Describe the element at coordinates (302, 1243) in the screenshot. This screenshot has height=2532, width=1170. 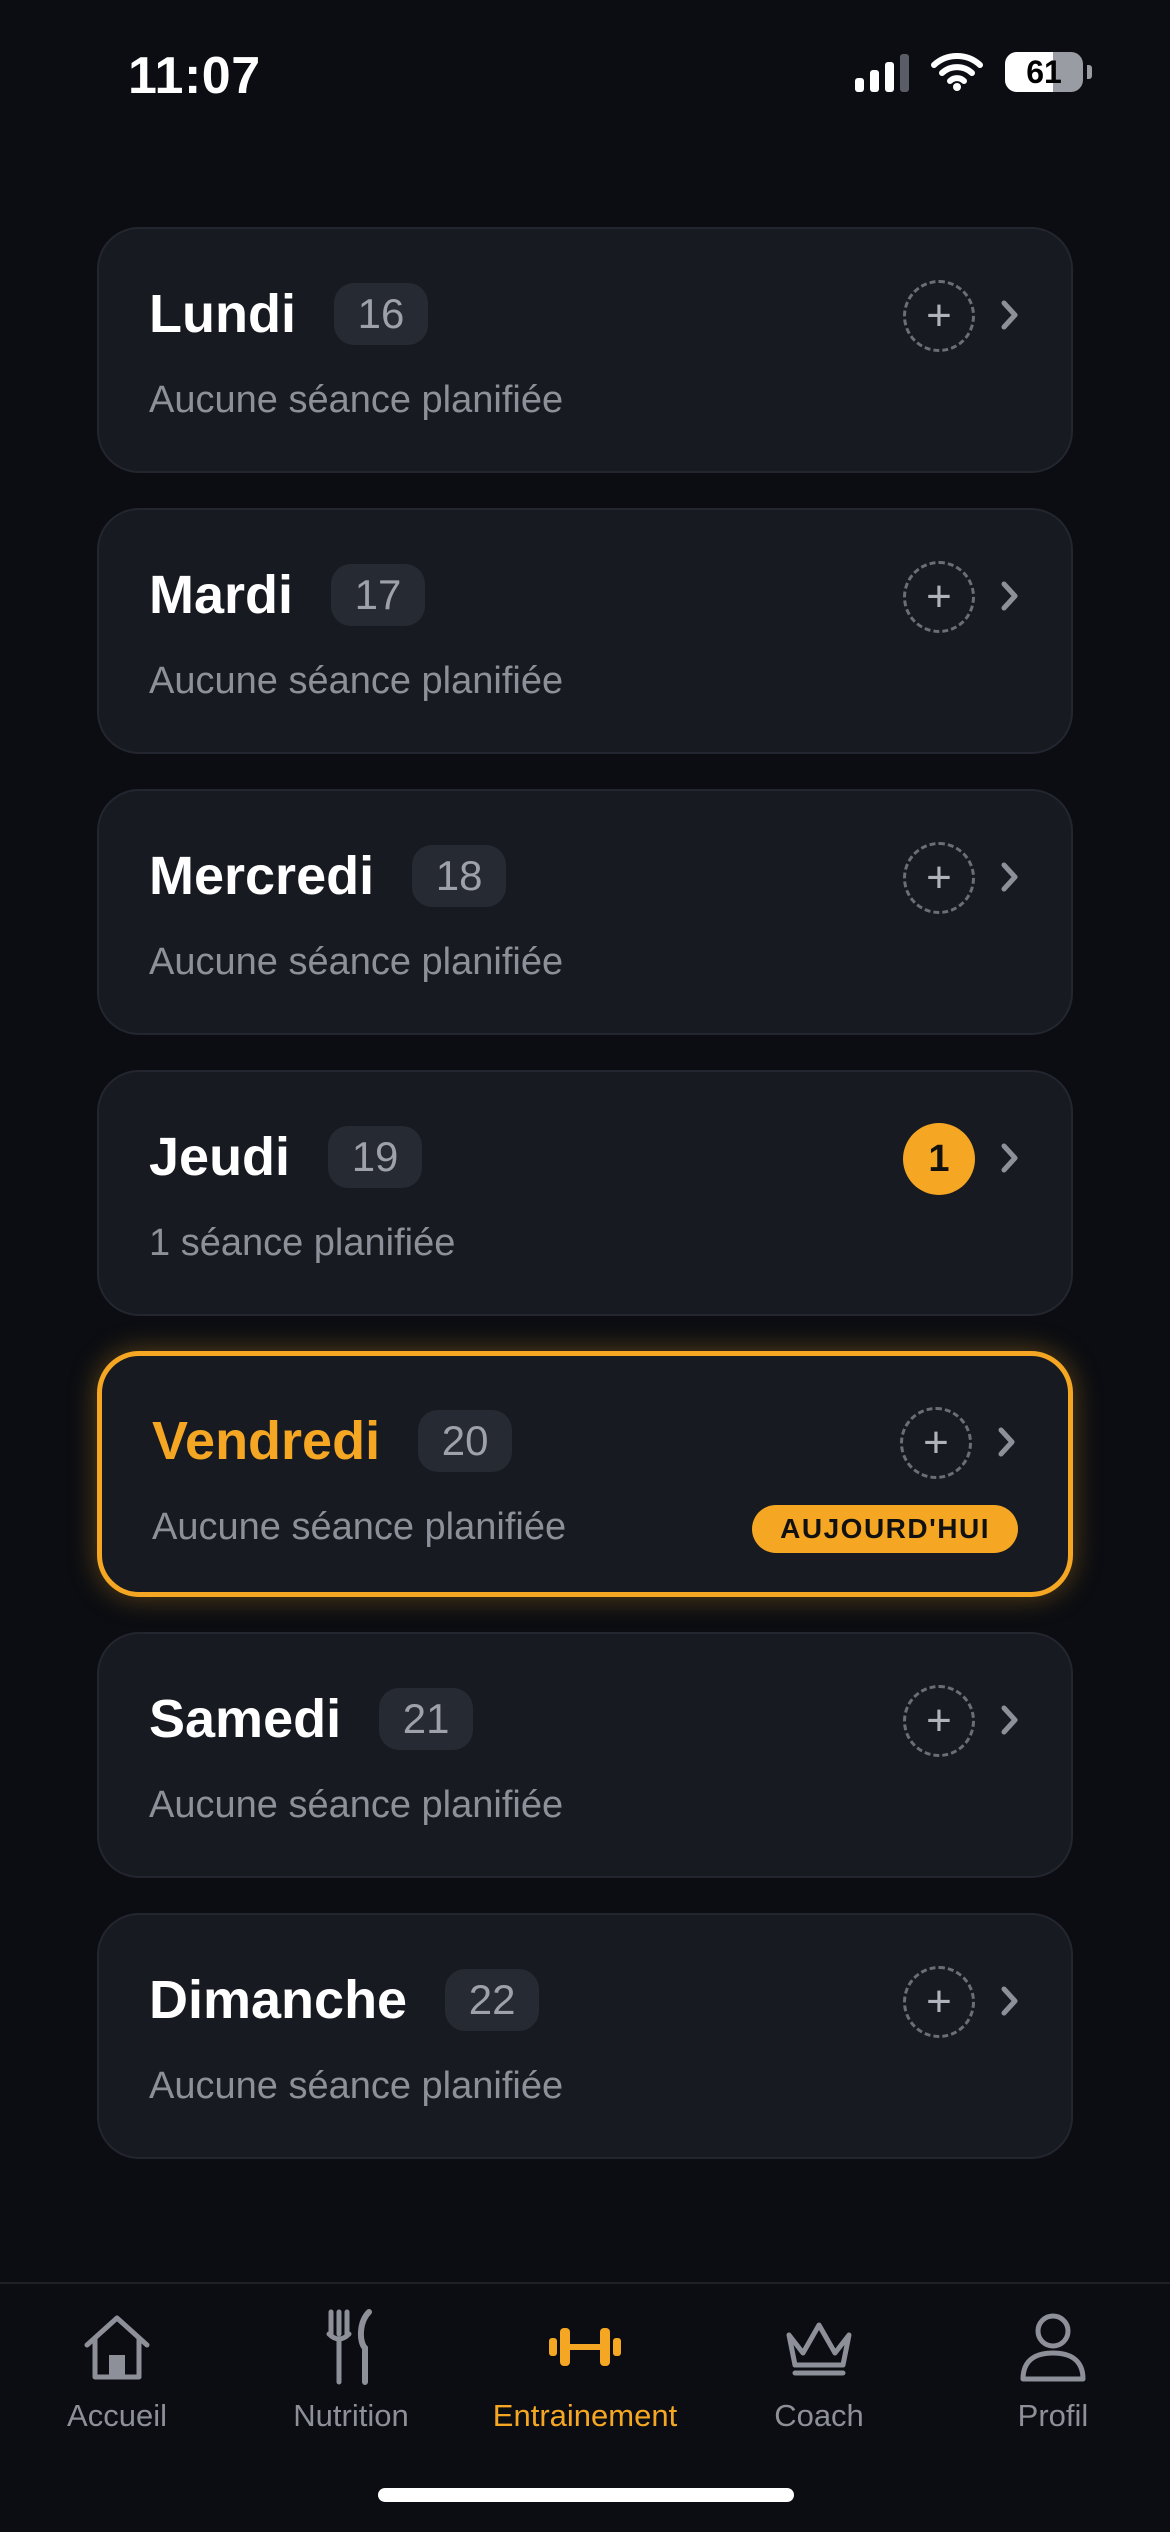
I see `session-status: 1 séance planifiée` at that location.